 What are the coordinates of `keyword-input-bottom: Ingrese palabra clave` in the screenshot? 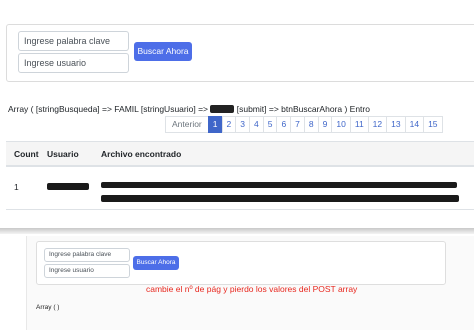 It's located at (87, 255).